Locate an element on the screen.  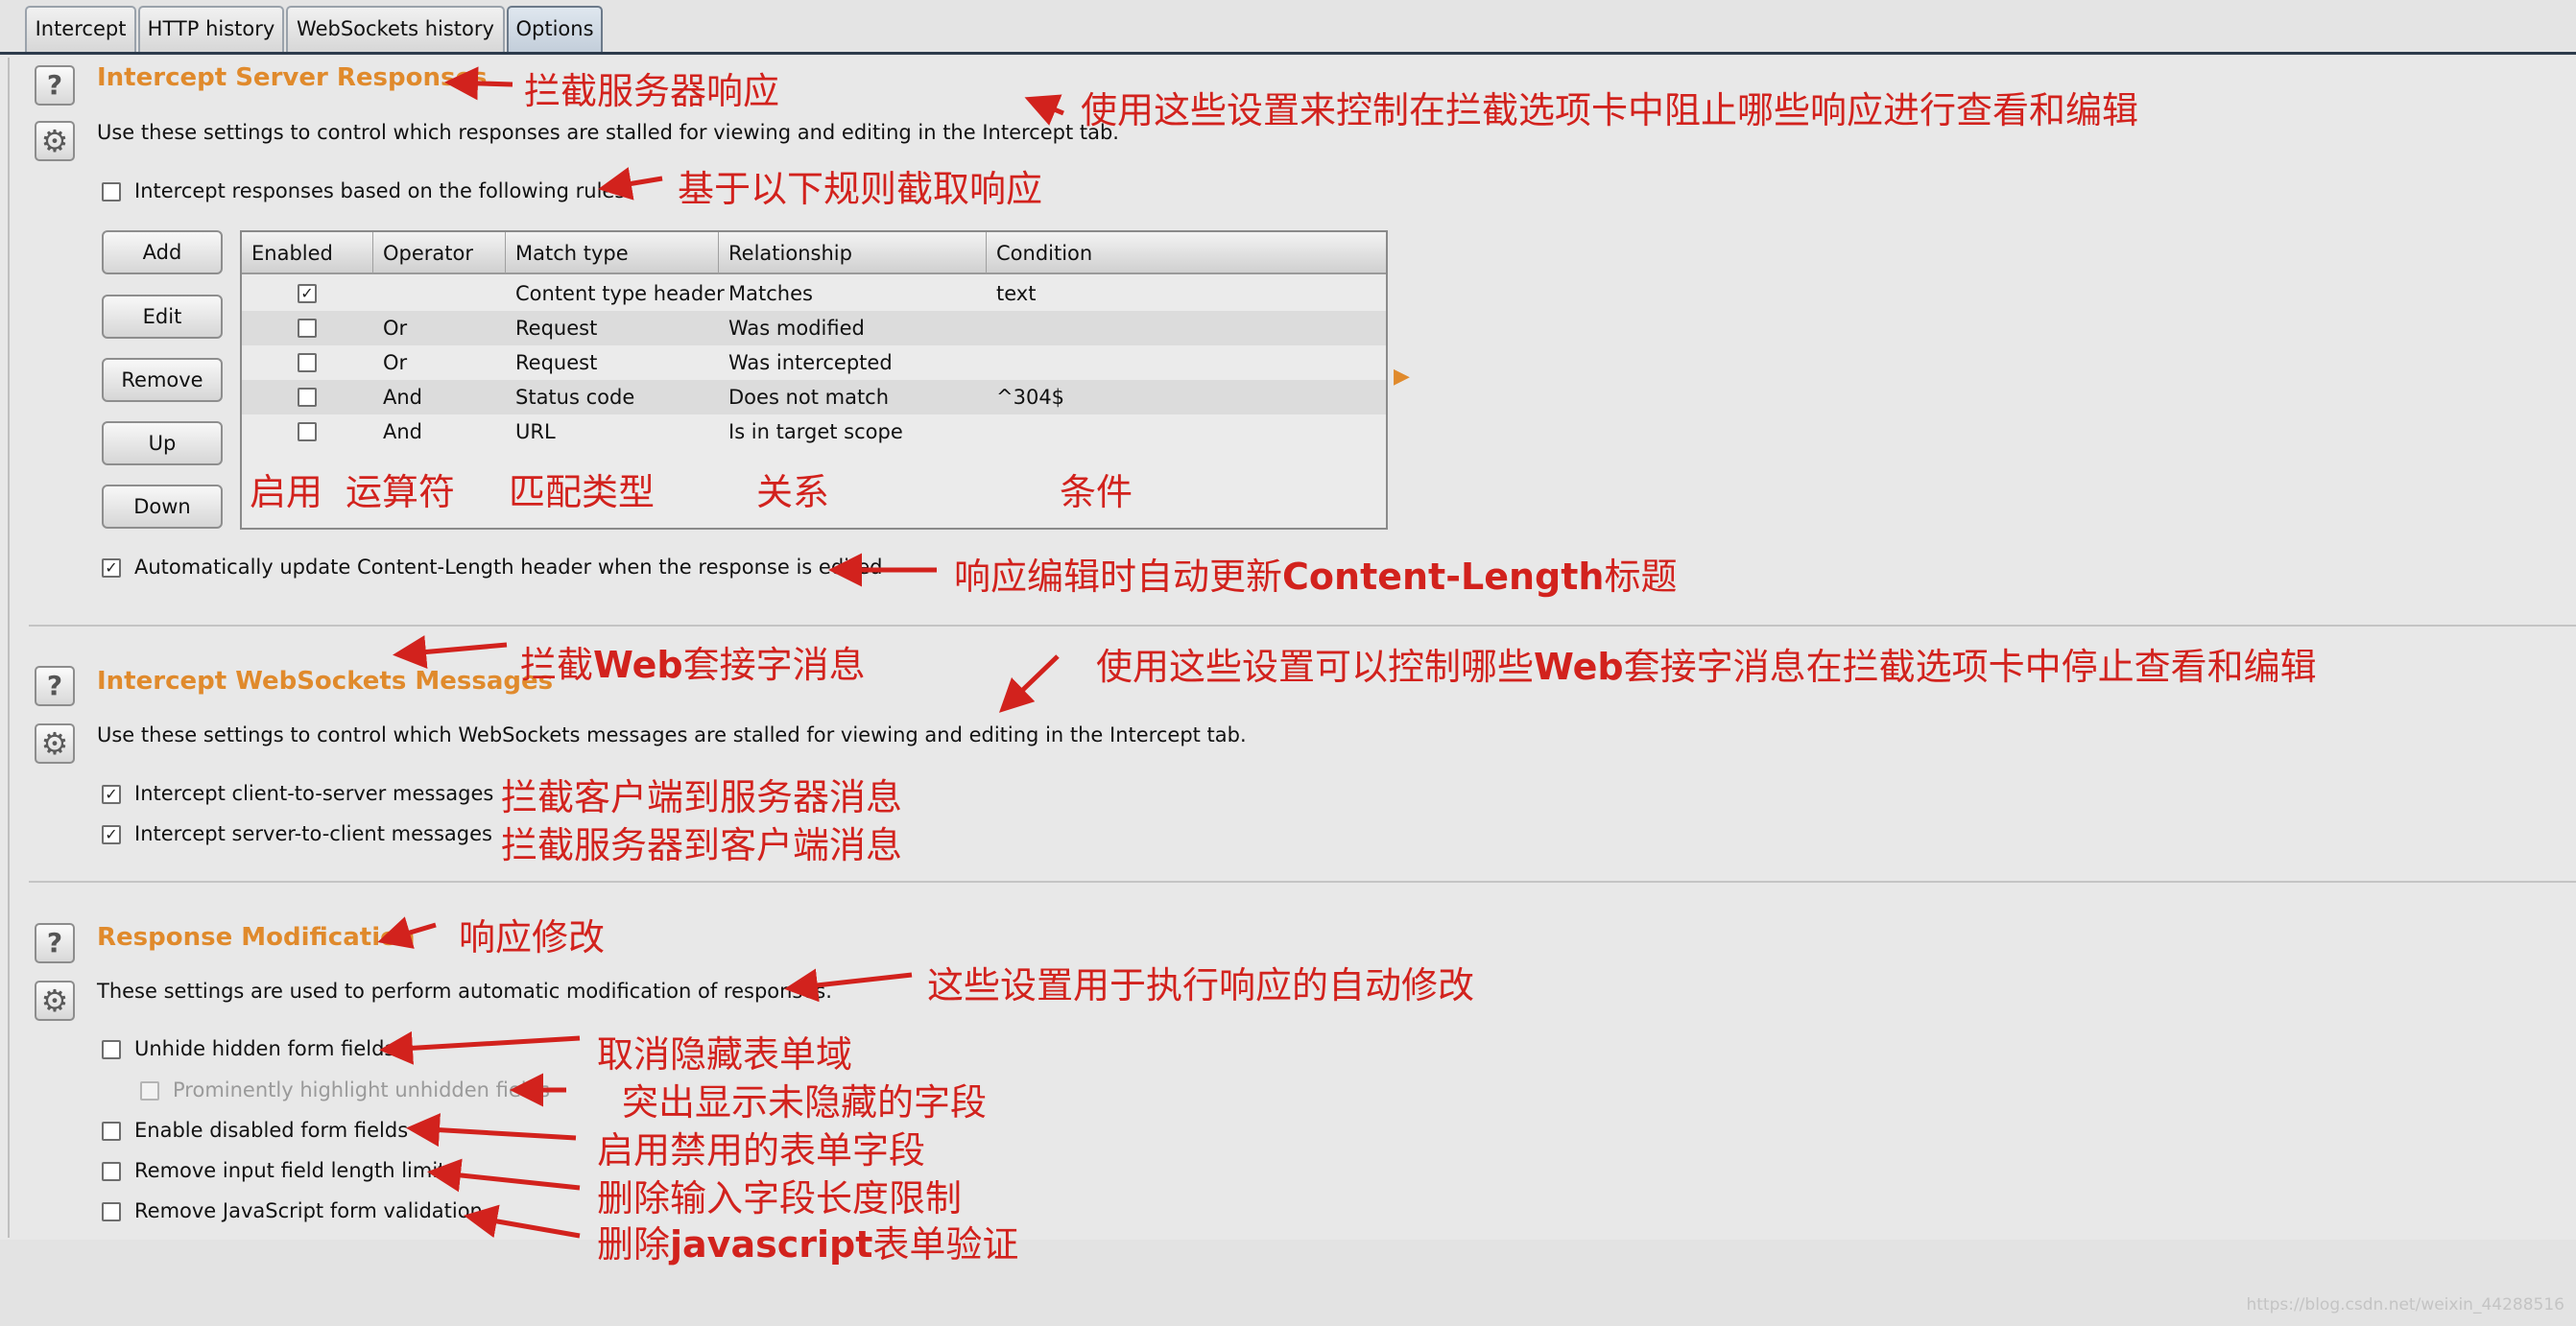
arrow-ws-desc is located at coordinates (1029, 683).